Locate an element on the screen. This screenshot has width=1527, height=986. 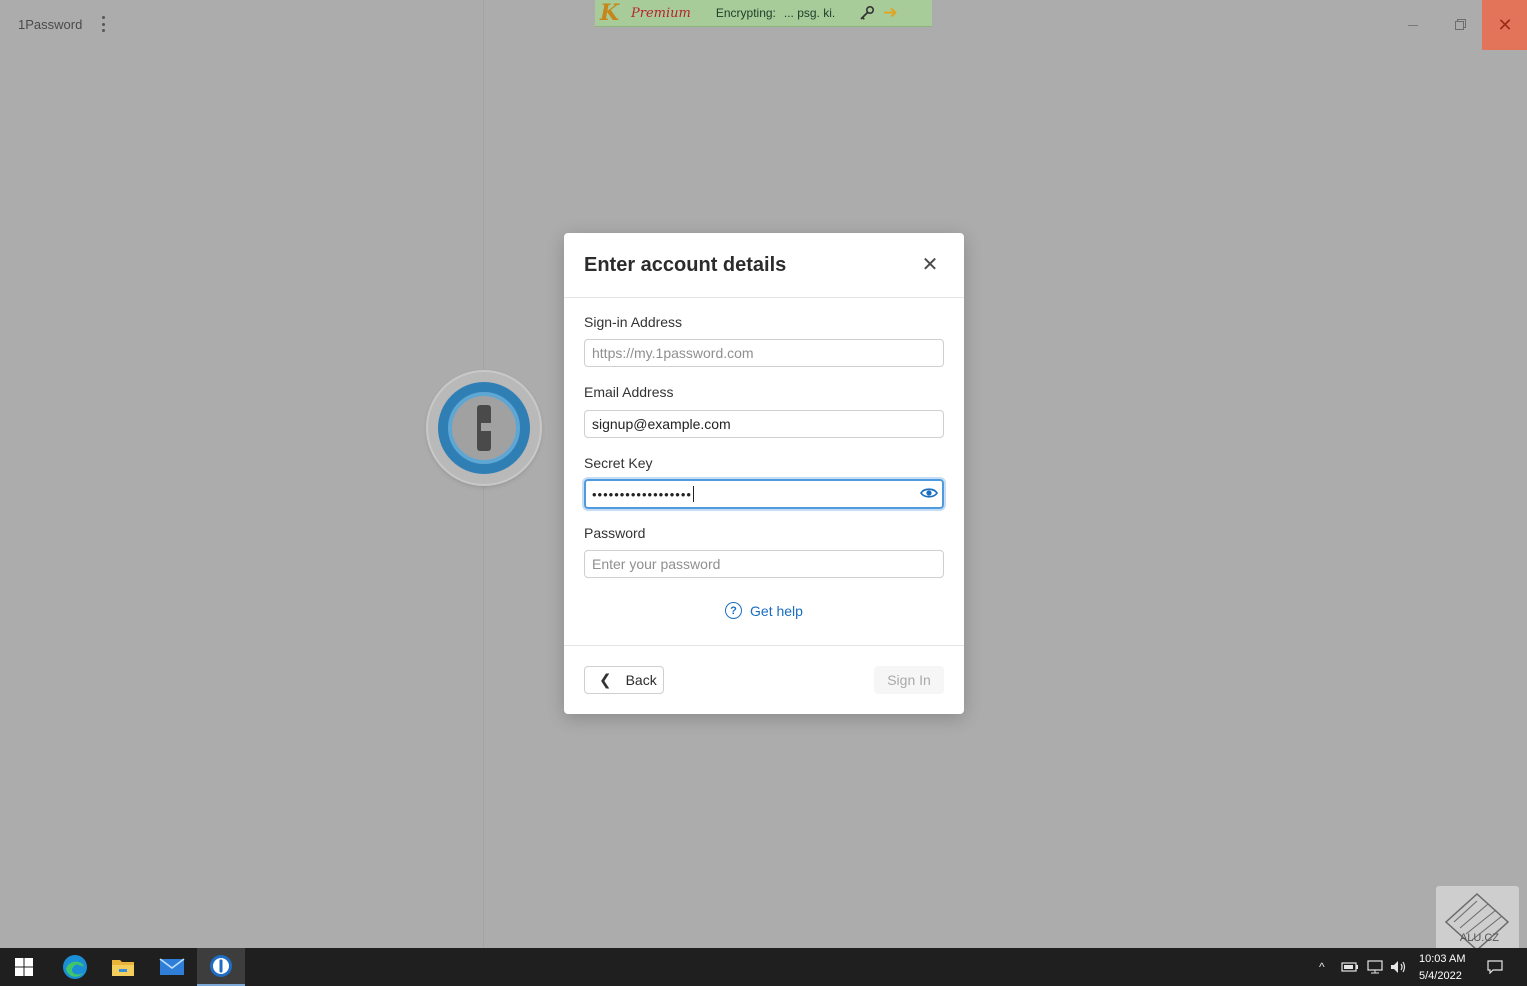
notifications-icon is located at coordinates (1495, 967).